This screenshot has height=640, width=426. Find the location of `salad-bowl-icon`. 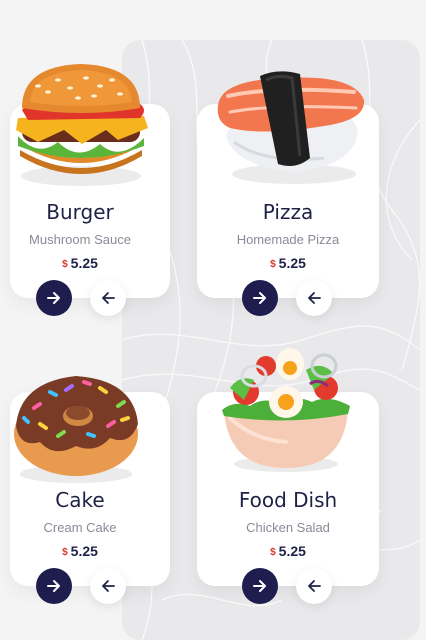

salad-bowl-icon is located at coordinates (284, 410).